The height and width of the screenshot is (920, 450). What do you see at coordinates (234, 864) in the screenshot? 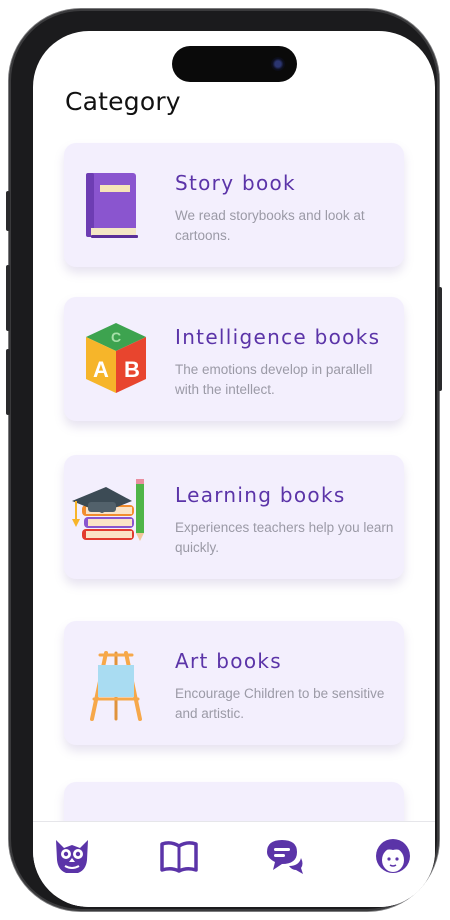
I see `bottom-tab-bar` at bounding box center [234, 864].